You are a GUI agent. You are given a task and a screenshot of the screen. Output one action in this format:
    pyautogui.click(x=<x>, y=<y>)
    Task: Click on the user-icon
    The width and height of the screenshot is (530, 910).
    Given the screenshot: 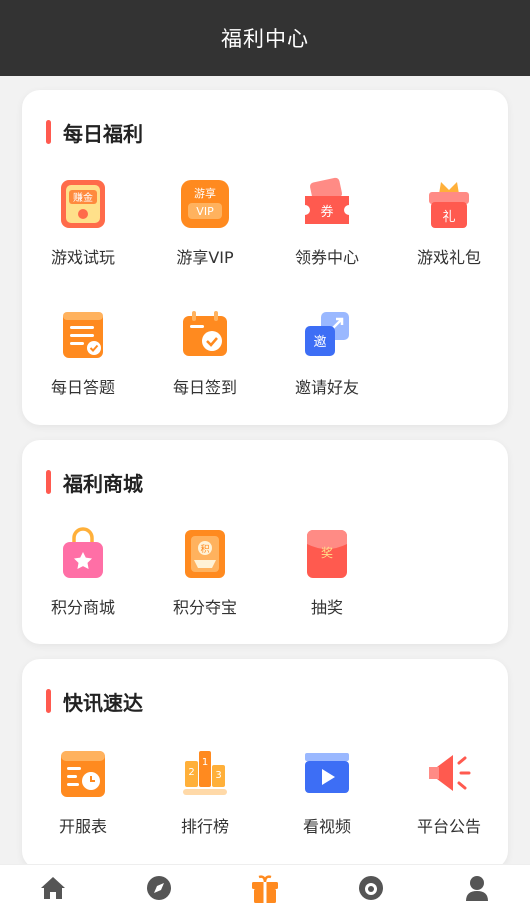 What is the action you would take?
    pyautogui.click(x=477, y=888)
    